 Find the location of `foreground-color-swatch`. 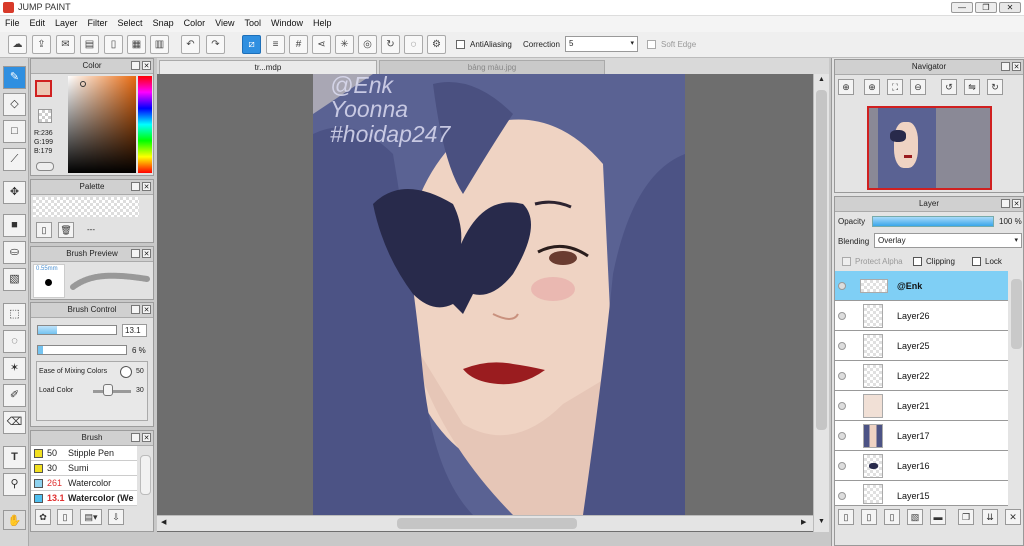

foreground-color-swatch is located at coordinates (43, 88).